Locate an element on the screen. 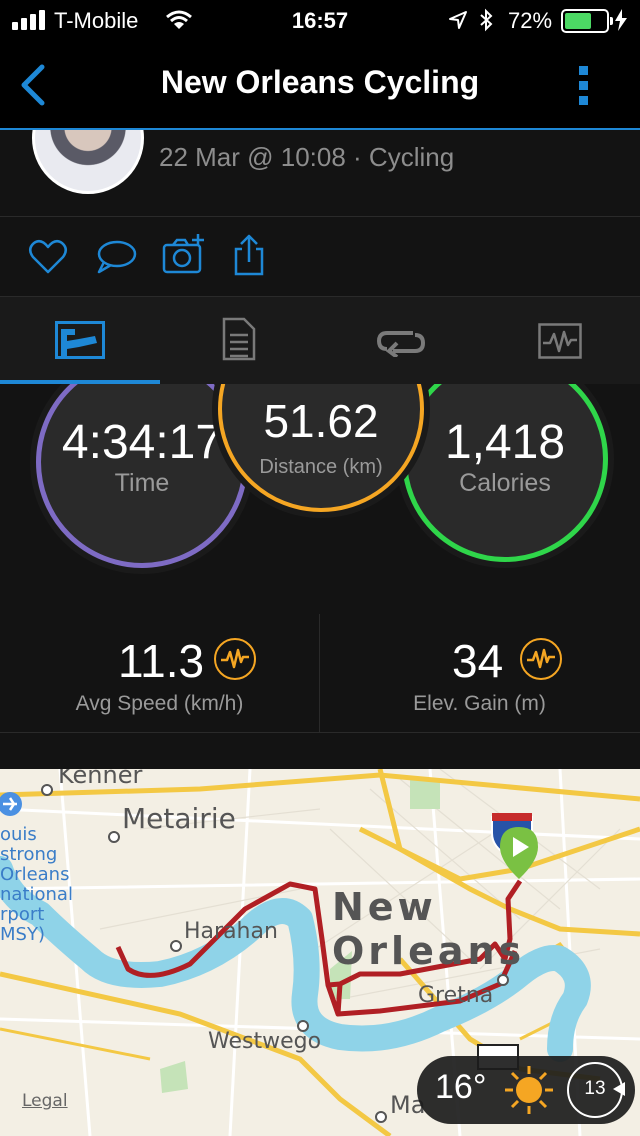 This screenshot has height=1136, width=640. map-label-airport: ouis strong Orleans national rport MSY) is located at coordinates (36, 885).